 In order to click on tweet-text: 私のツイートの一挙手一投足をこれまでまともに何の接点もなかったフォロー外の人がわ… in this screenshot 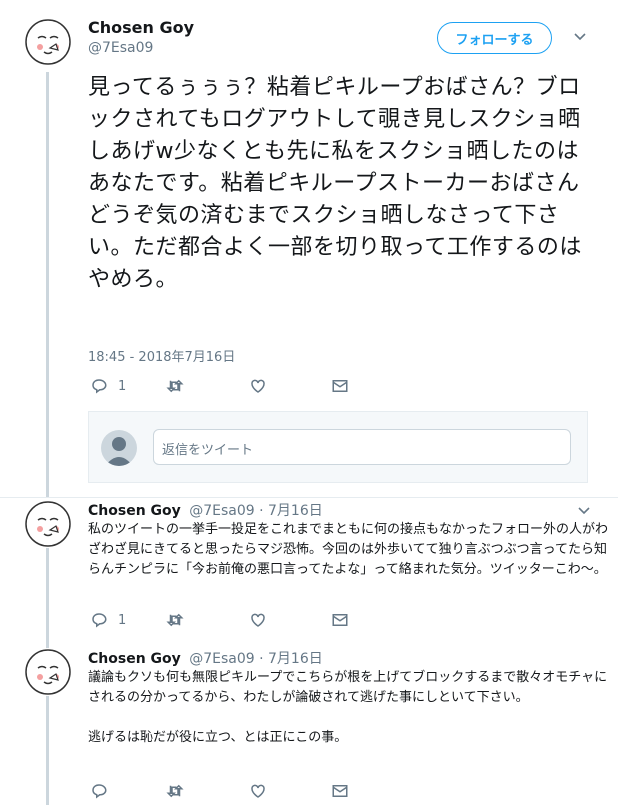, I will do `click(348, 549)`.